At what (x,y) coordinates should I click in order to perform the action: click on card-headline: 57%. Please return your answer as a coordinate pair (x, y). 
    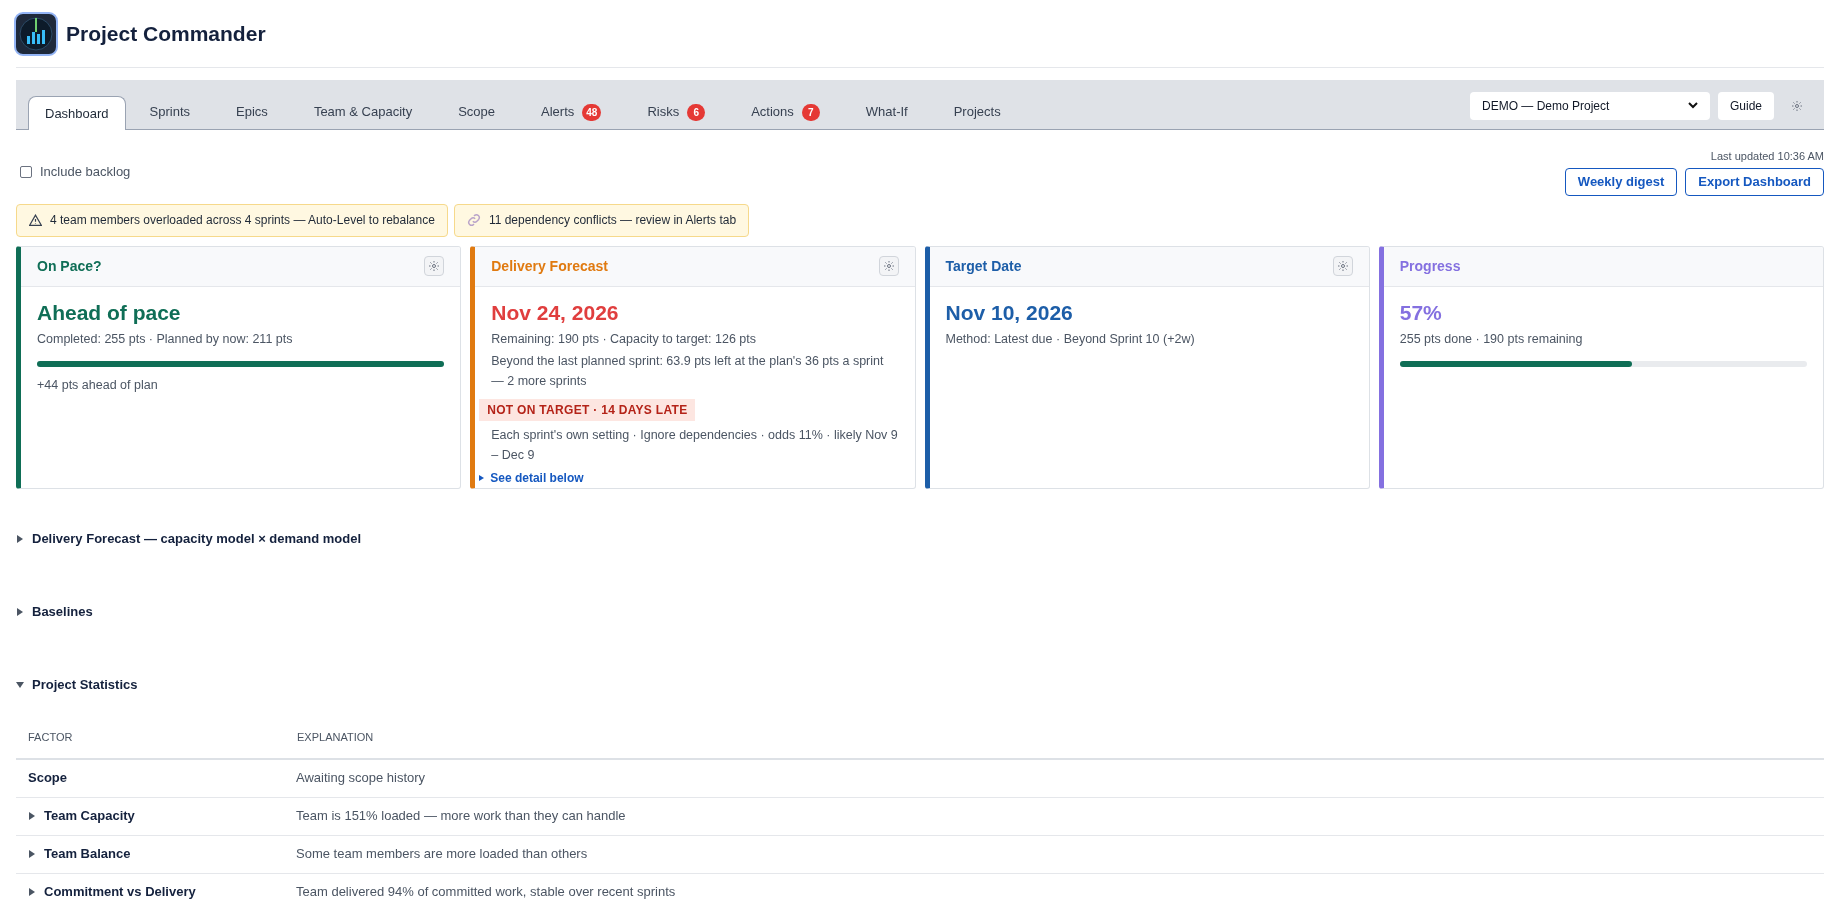
    Looking at the image, I should click on (1421, 312).